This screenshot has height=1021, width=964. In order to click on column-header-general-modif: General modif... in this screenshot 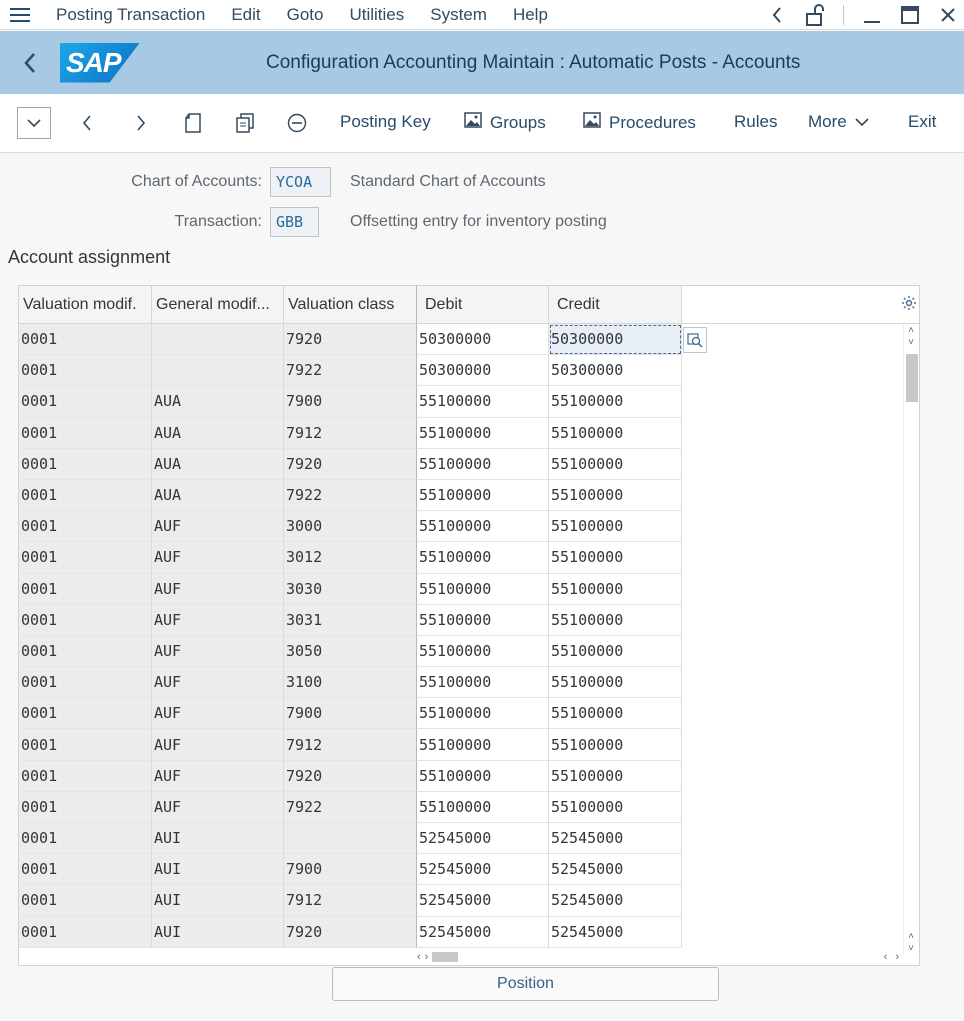, I will do `click(218, 305)`.